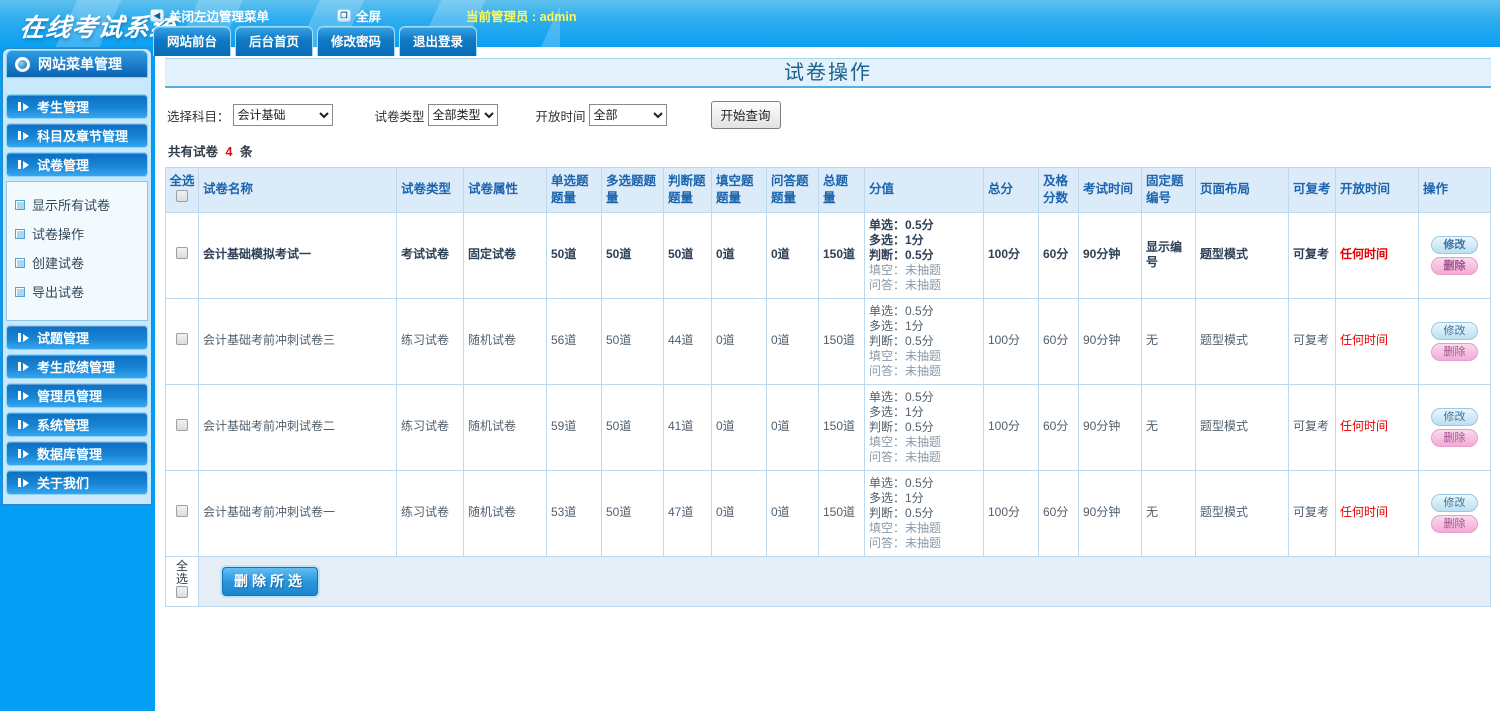 The width and height of the screenshot is (1500, 711). Describe the element at coordinates (78, 204) in the screenshot. I see `submenu-item: 显示所有试卷` at that location.